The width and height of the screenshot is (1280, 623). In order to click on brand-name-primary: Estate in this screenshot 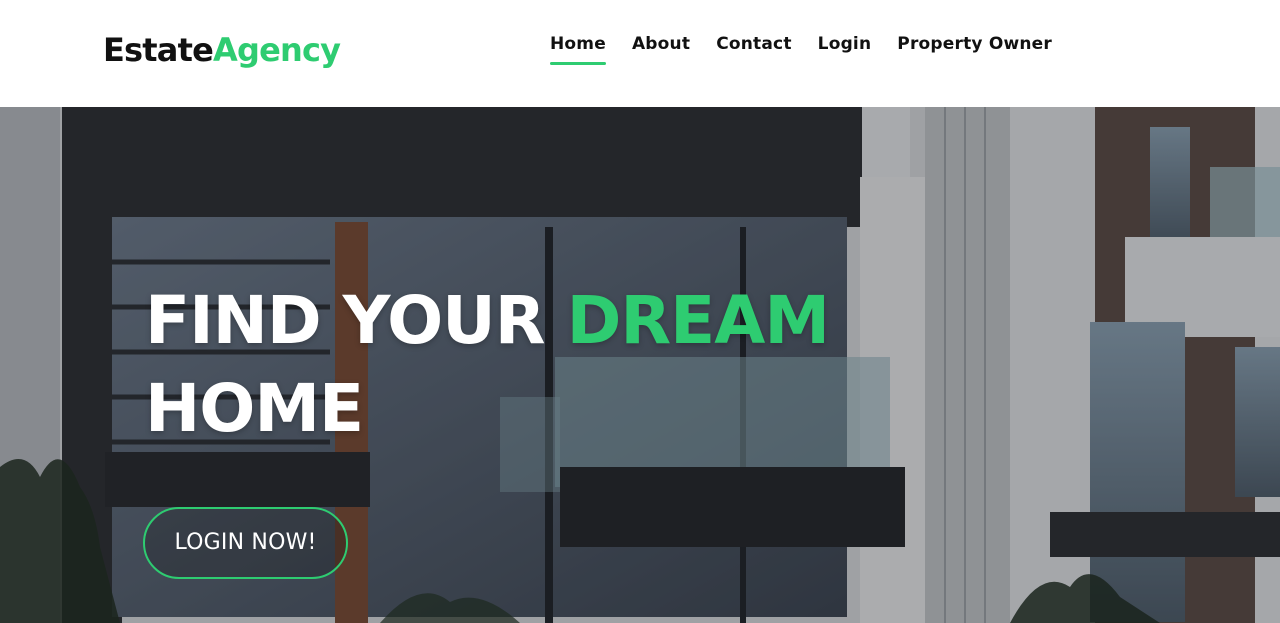, I will do `click(158, 50)`.